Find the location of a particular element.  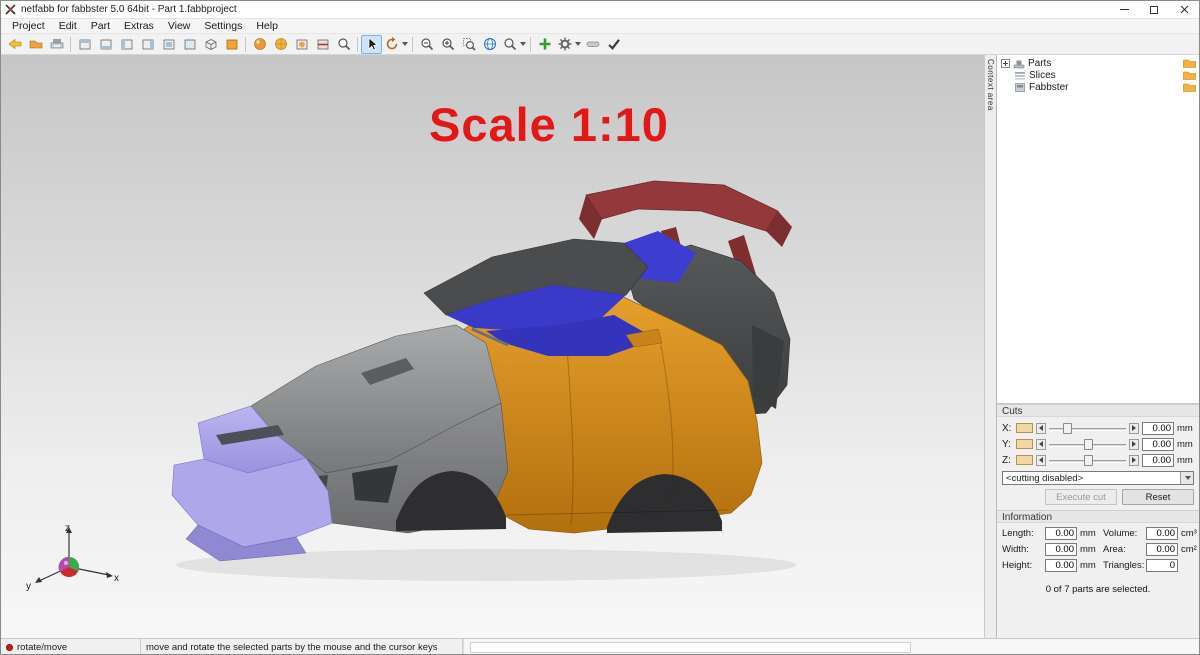

context-area-label: Context area is located at coordinates (990, 85).